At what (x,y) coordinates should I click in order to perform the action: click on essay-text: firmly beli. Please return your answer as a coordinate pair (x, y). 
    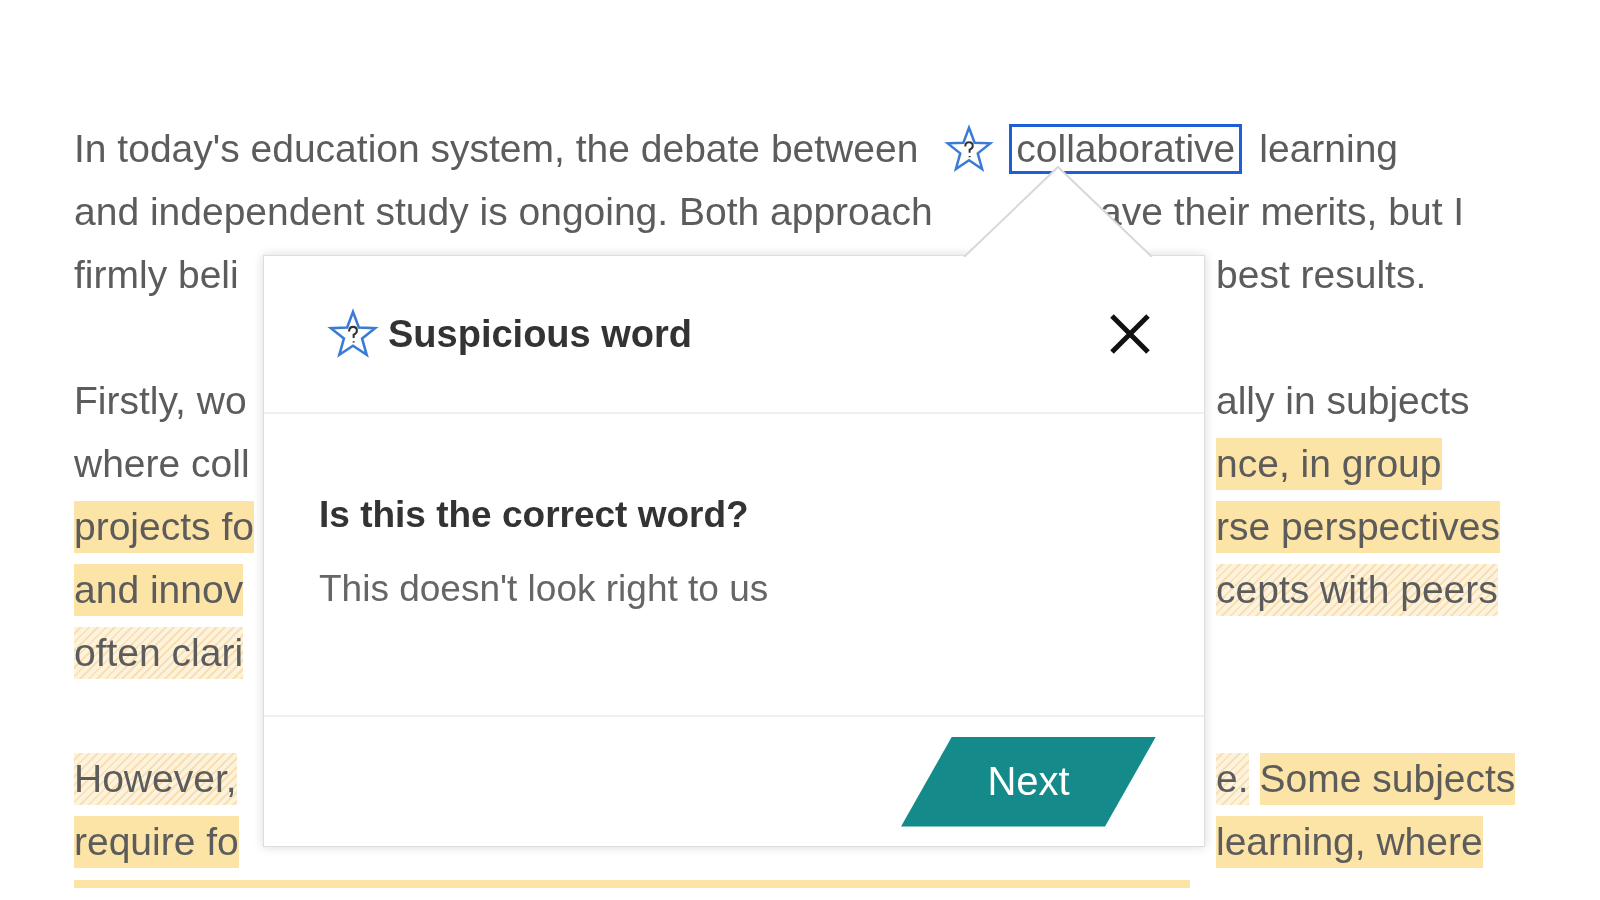
    Looking at the image, I should click on (156, 274).